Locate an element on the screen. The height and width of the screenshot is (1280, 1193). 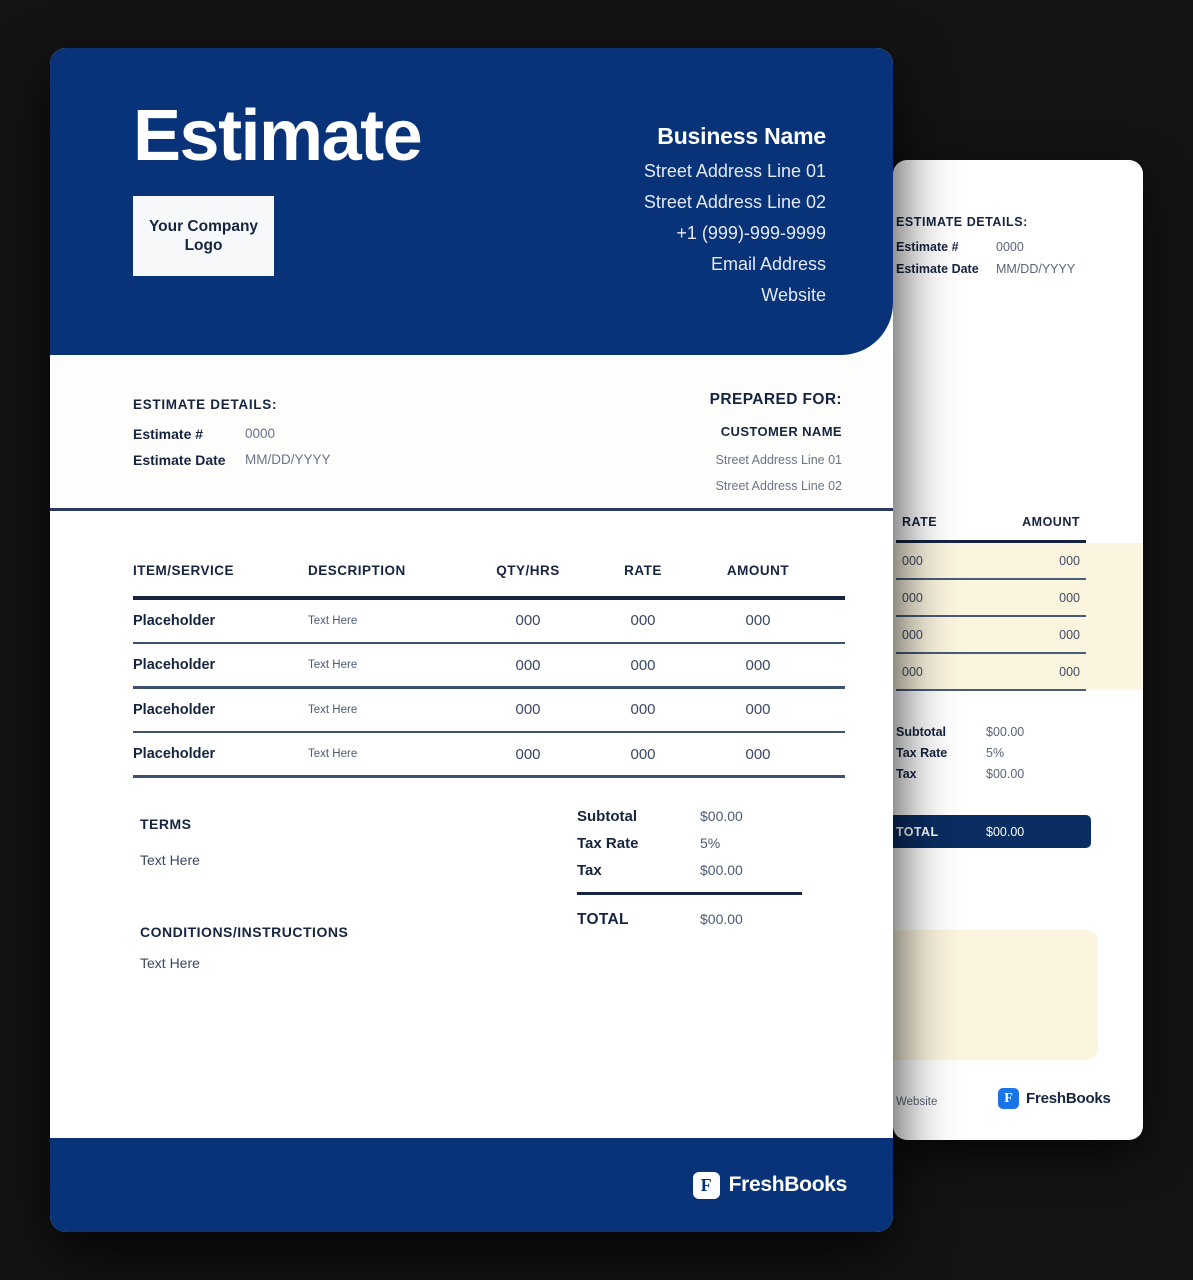
page-2-estimate-number-label: Estimate # is located at coordinates (927, 247).